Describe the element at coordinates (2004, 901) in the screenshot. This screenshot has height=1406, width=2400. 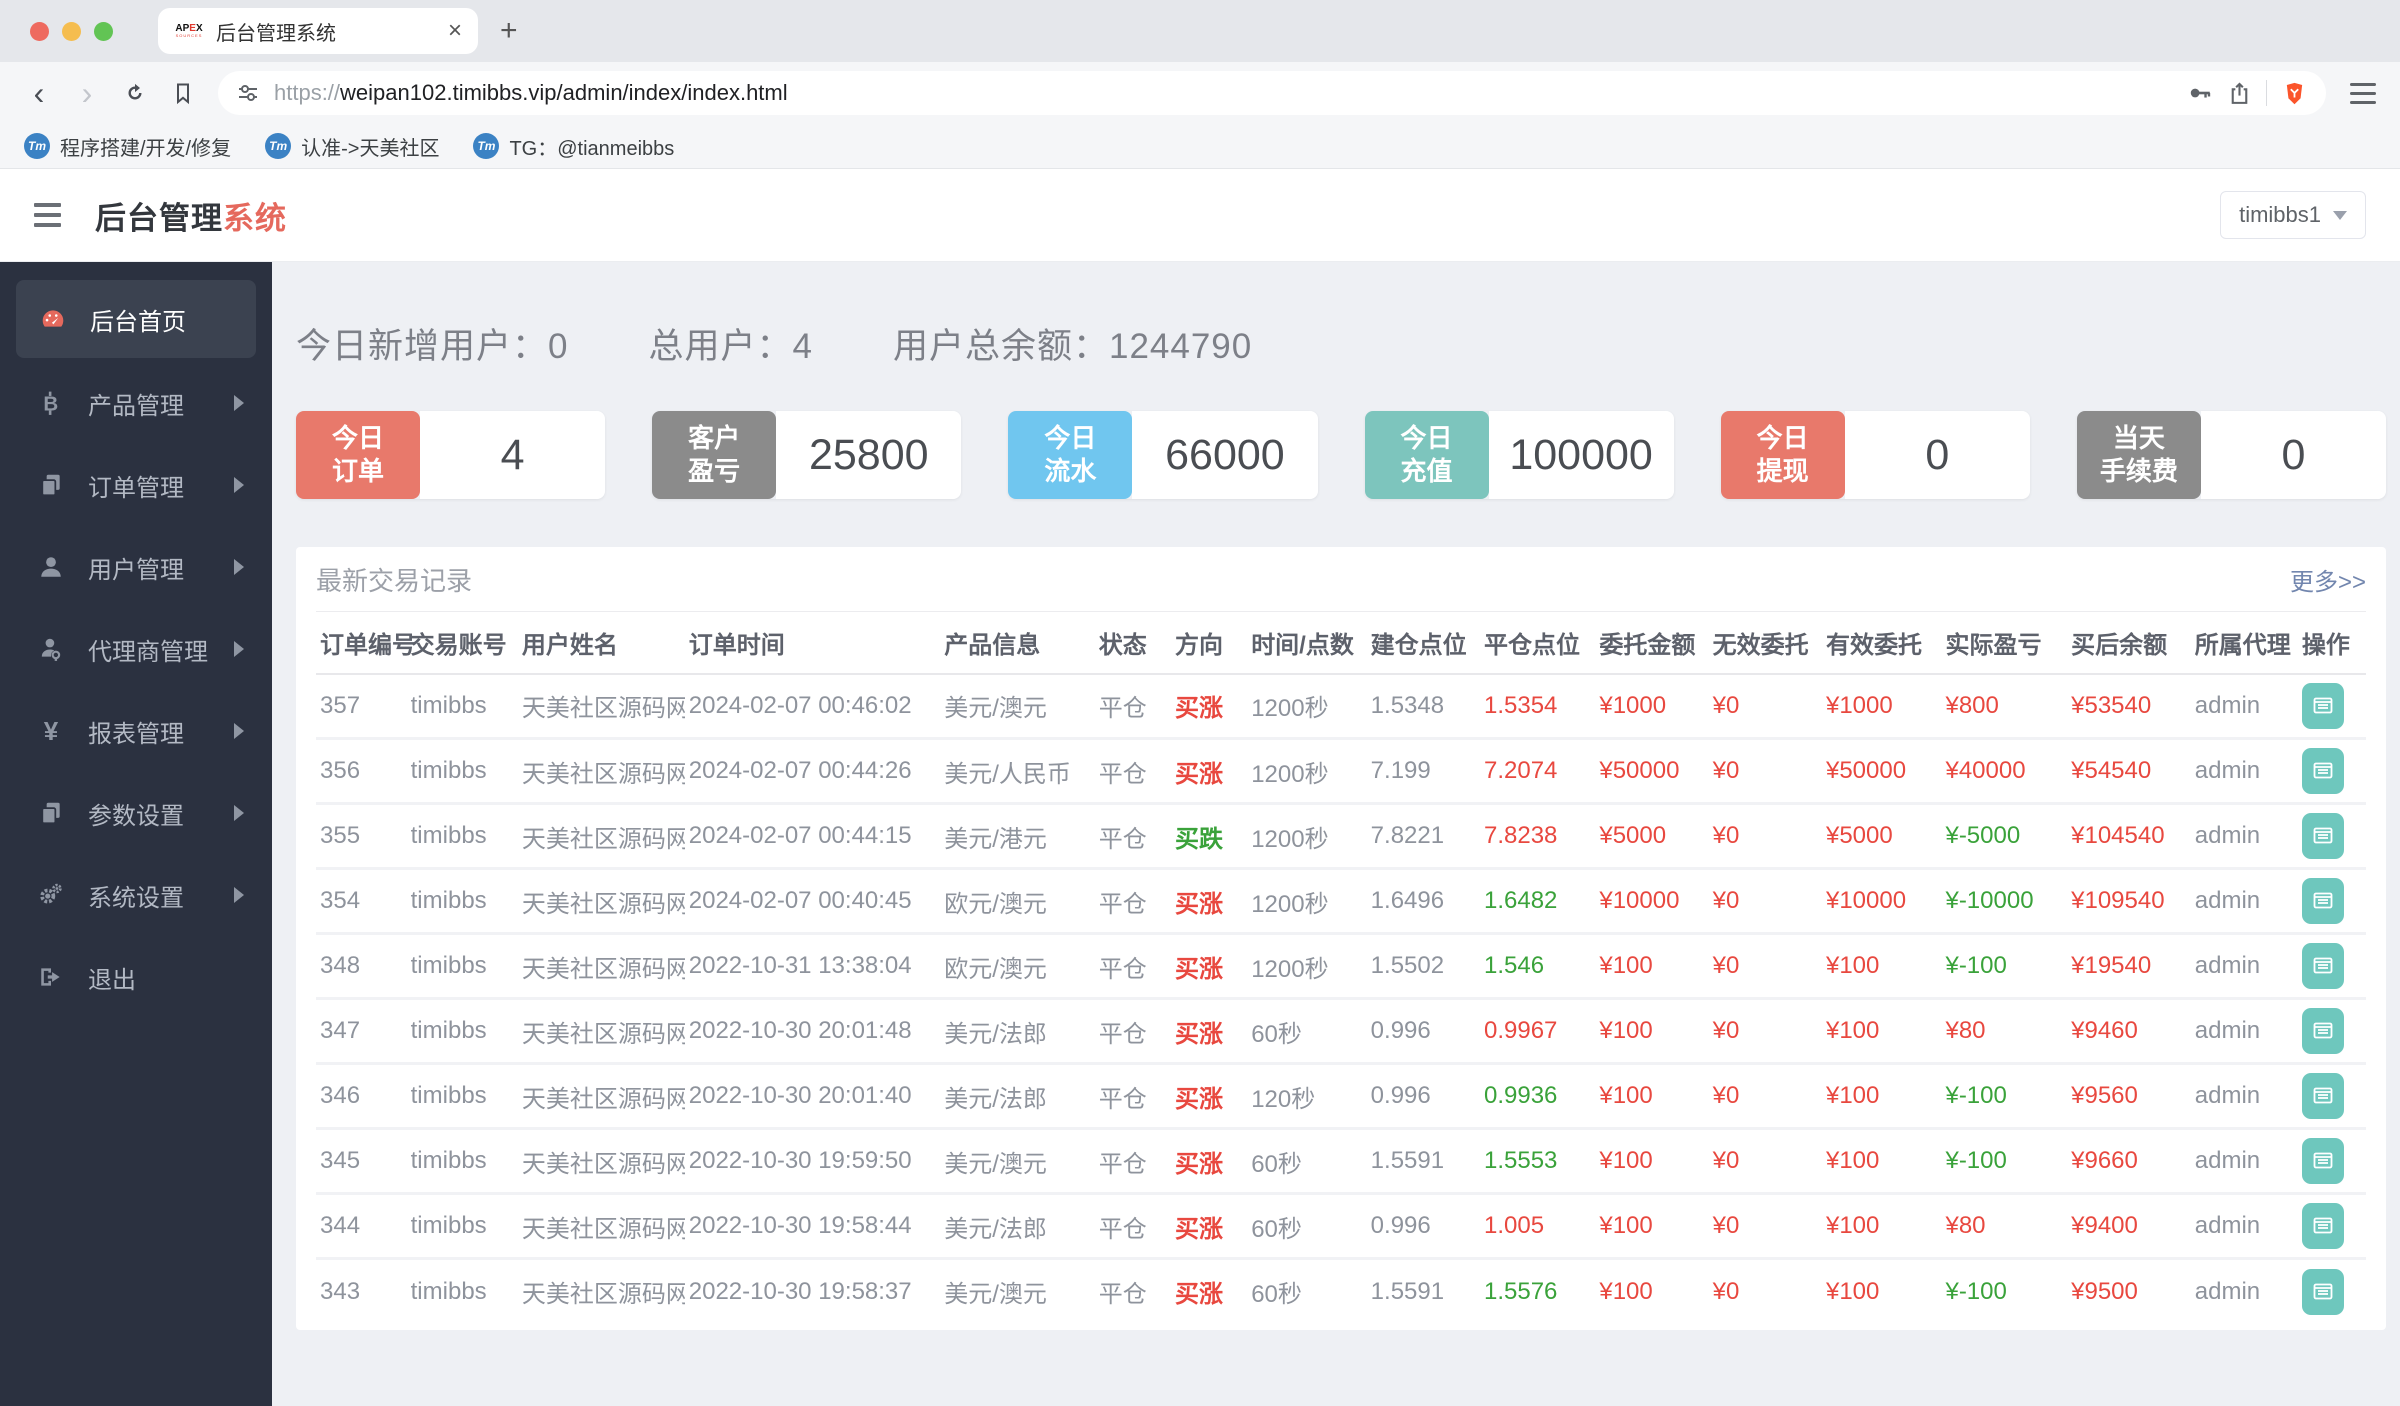
I see `cell-profit: ¥-10000` at that location.